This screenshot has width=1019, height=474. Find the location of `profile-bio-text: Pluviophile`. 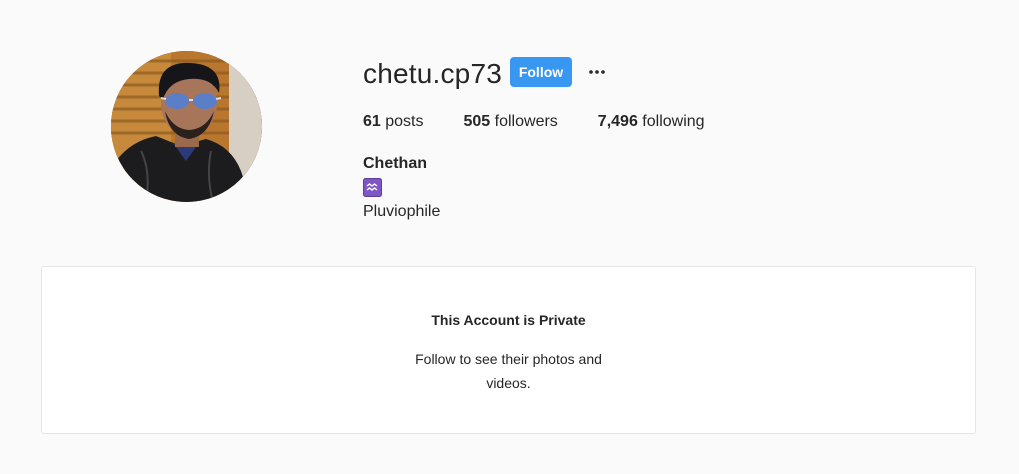

profile-bio-text: Pluviophile is located at coordinates (402, 211).